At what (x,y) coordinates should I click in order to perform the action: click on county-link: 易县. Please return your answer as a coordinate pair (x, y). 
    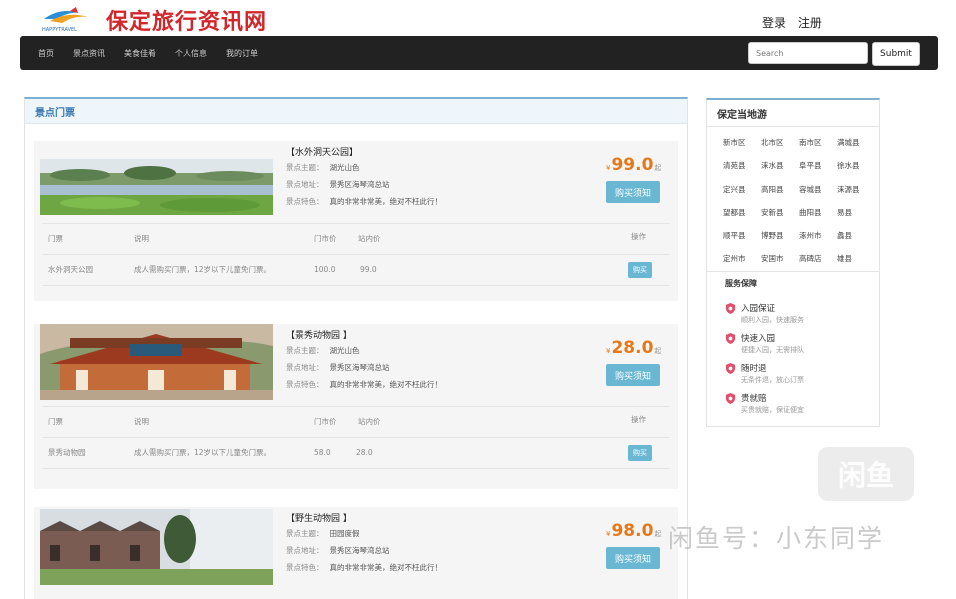
    Looking at the image, I should click on (856, 212).